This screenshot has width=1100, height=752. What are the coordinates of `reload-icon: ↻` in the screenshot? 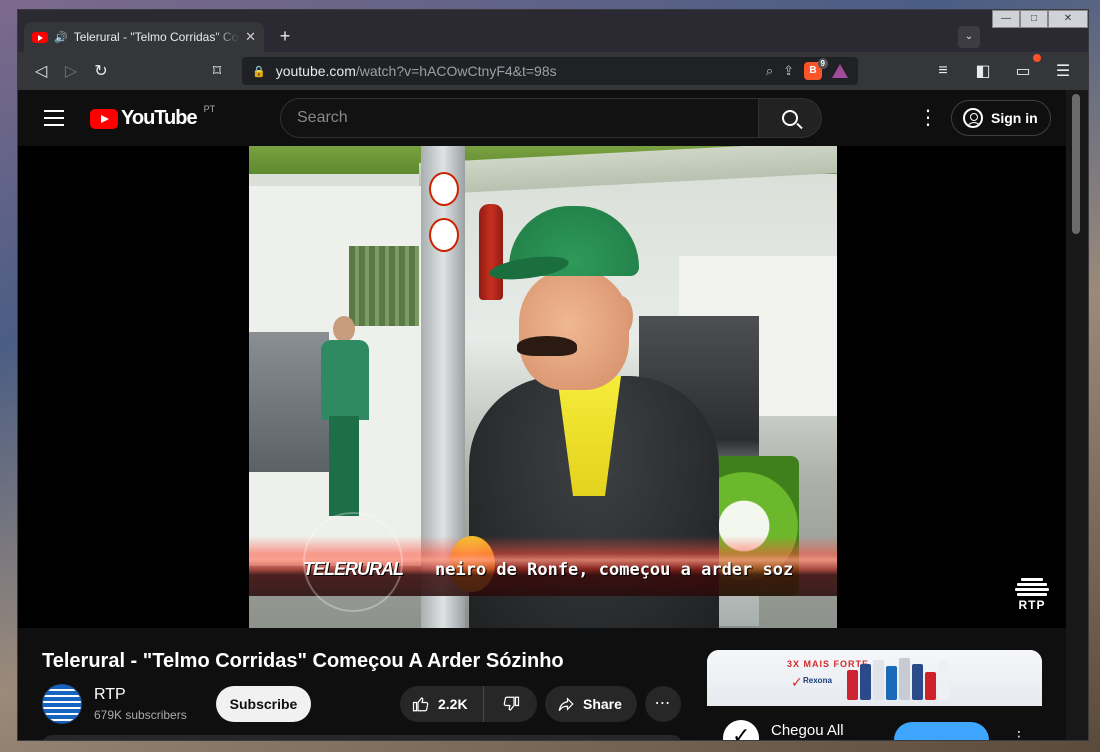 It's located at (101, 71).